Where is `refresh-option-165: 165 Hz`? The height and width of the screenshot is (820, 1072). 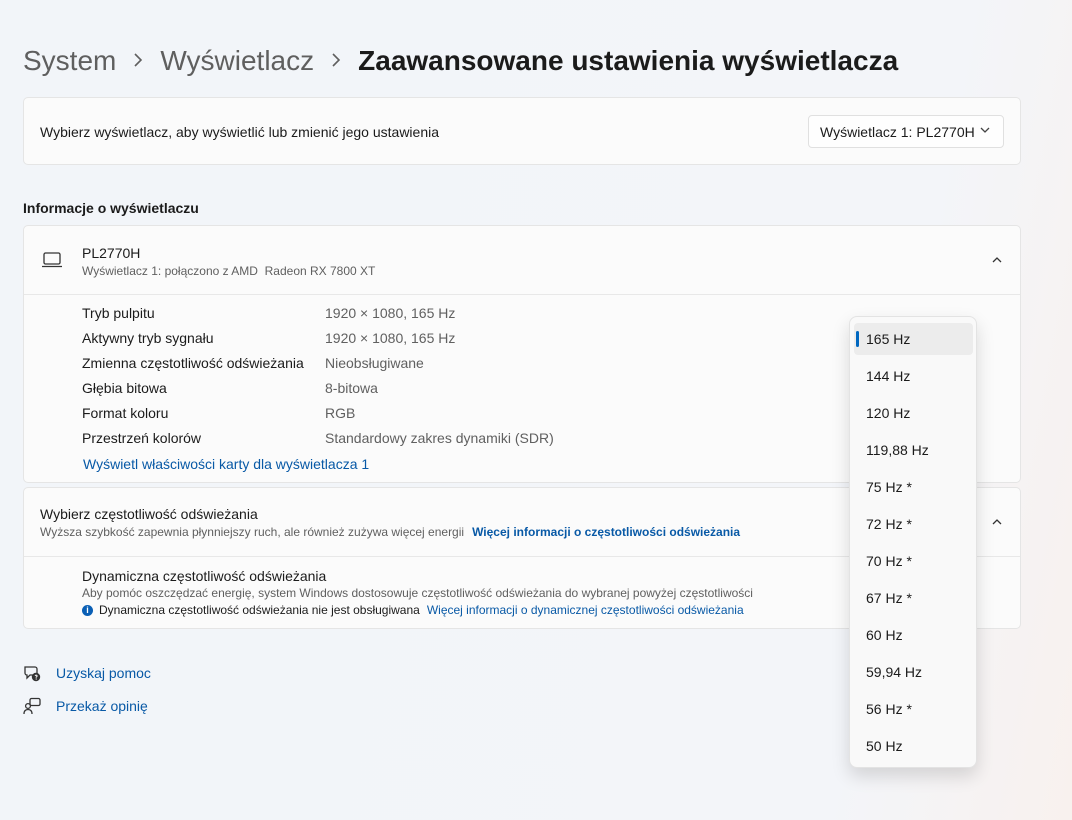
refresh-option-165: 165 Hz is located at coordinates (913, 339).